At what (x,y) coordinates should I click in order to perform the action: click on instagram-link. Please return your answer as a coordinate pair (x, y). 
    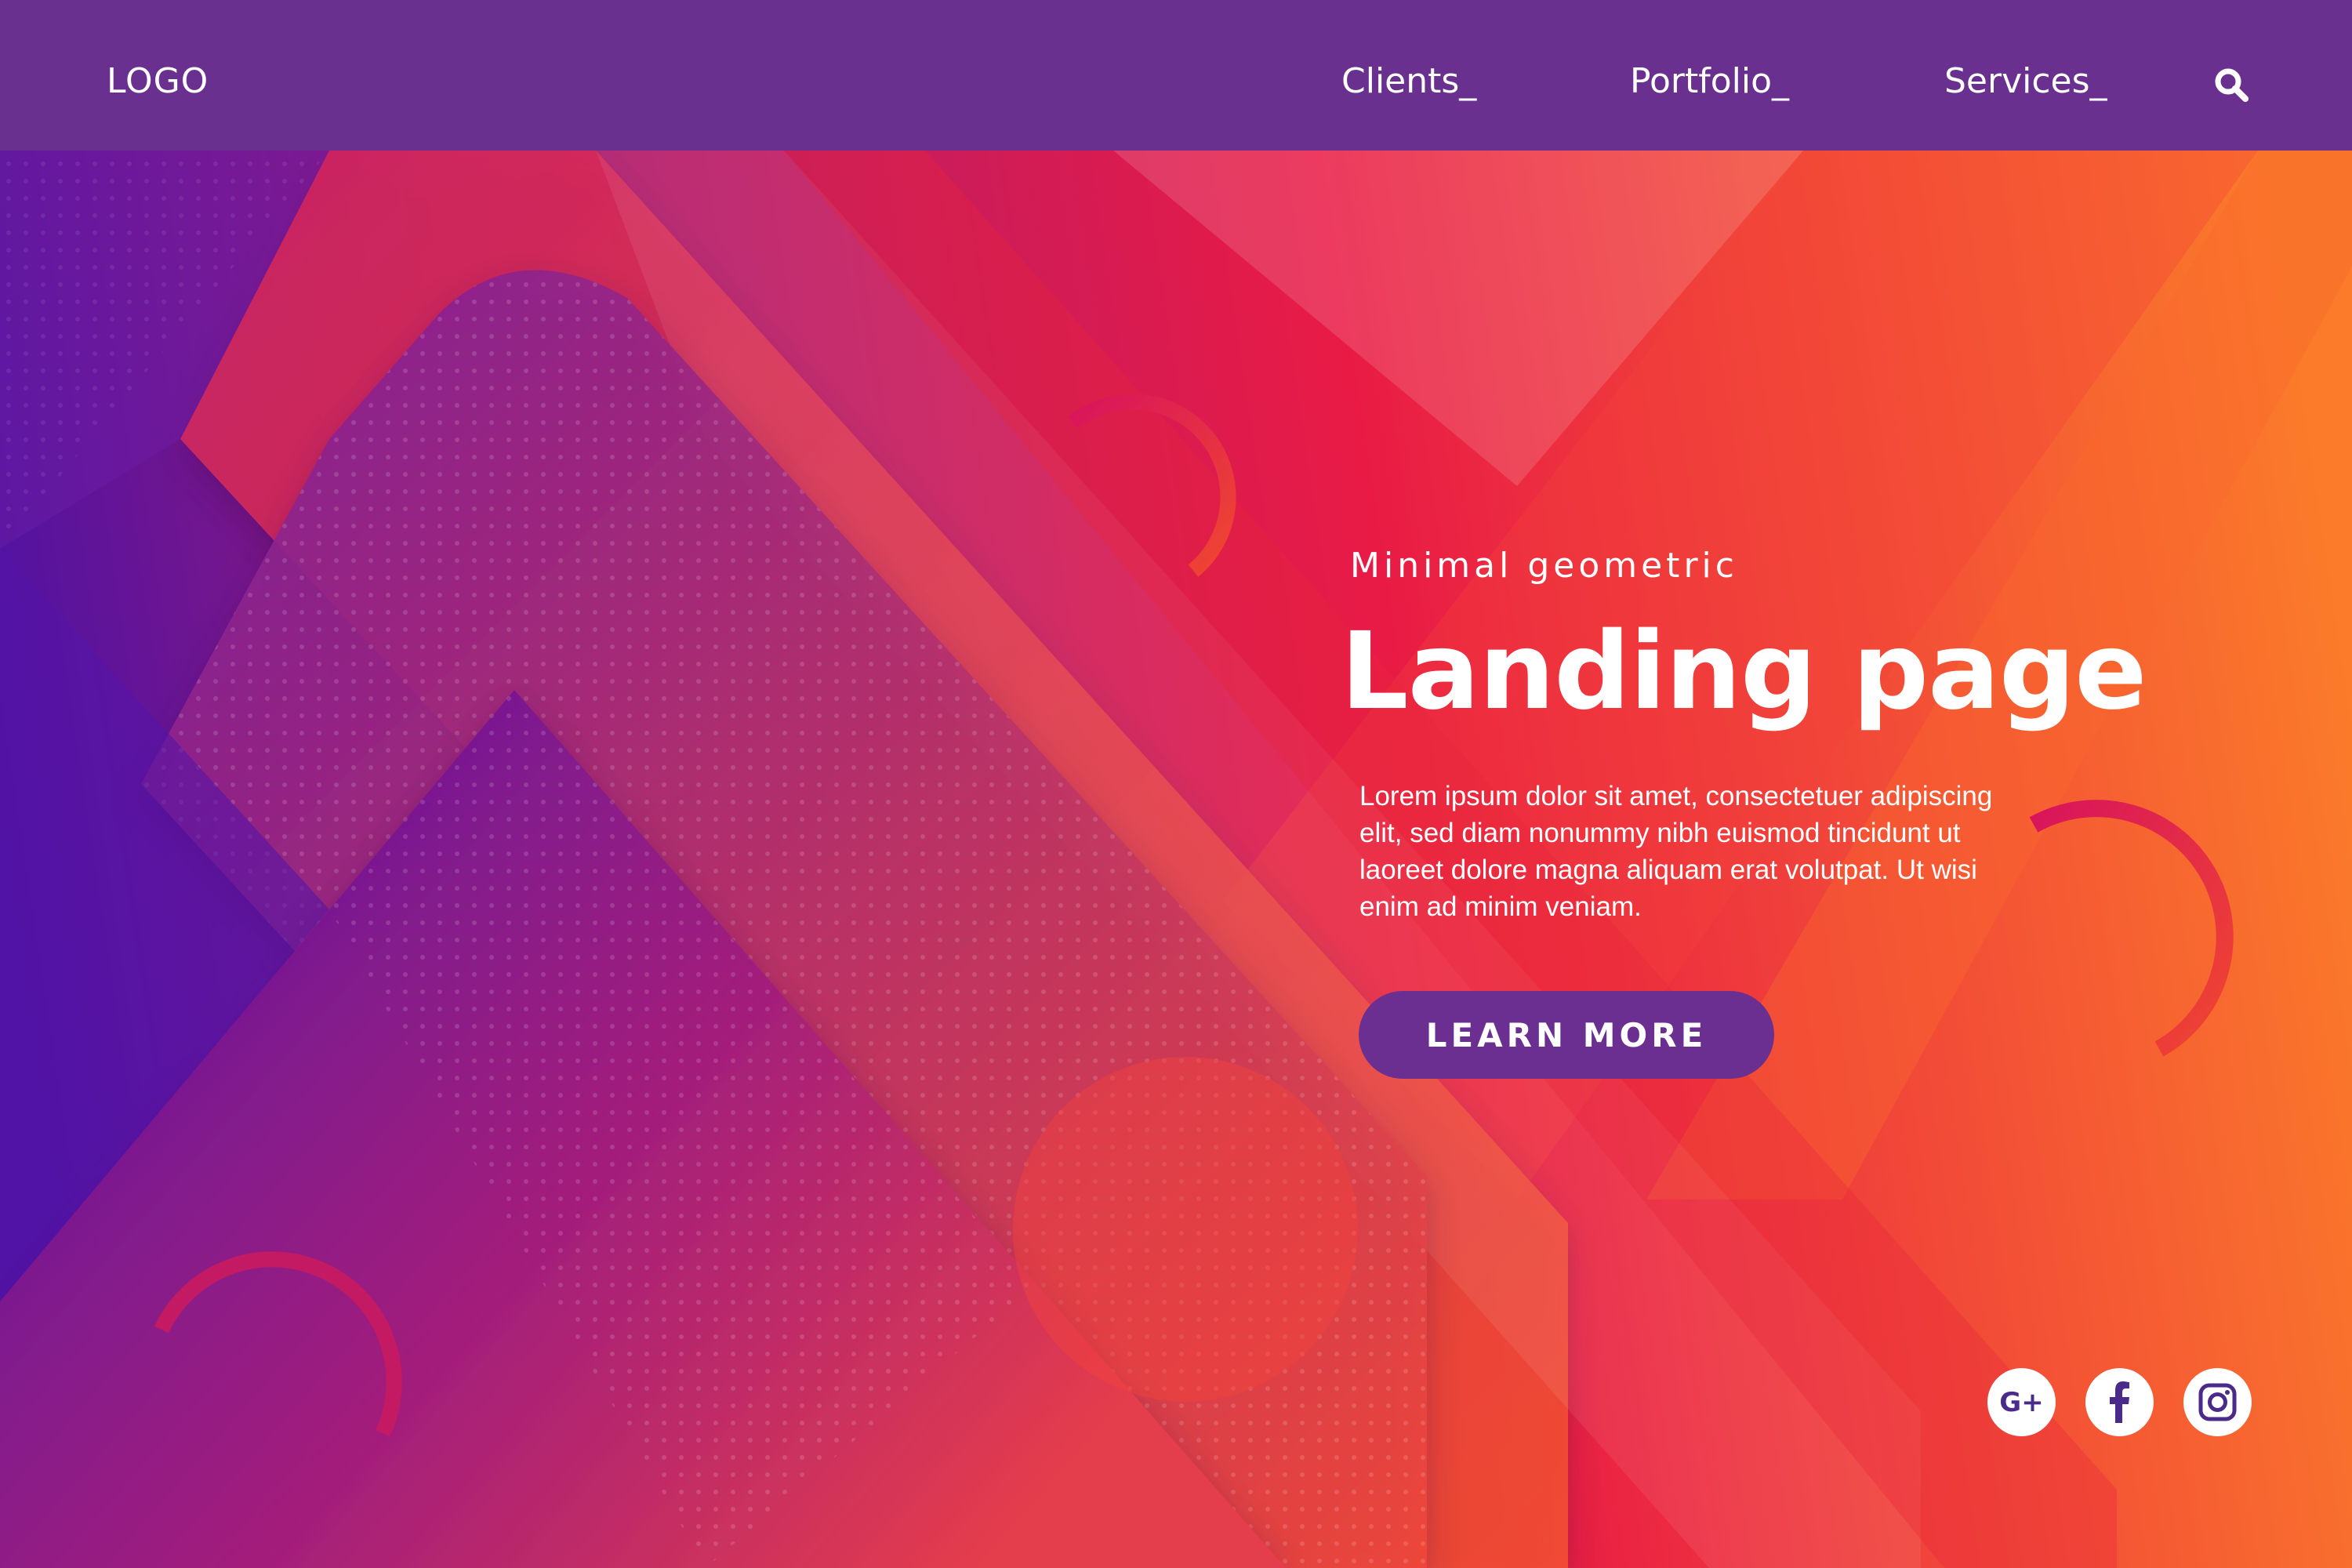
    Looking at the image, I should click on (2217, 1402).